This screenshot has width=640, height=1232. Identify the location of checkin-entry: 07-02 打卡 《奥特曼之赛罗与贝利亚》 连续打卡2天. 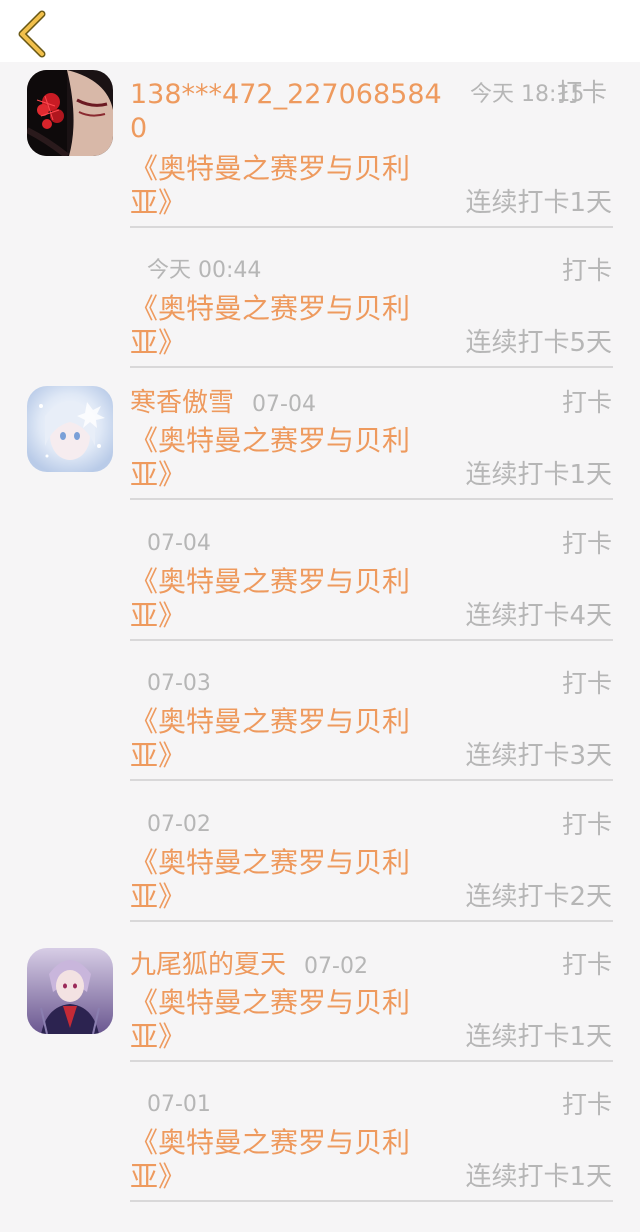
(320, 878).